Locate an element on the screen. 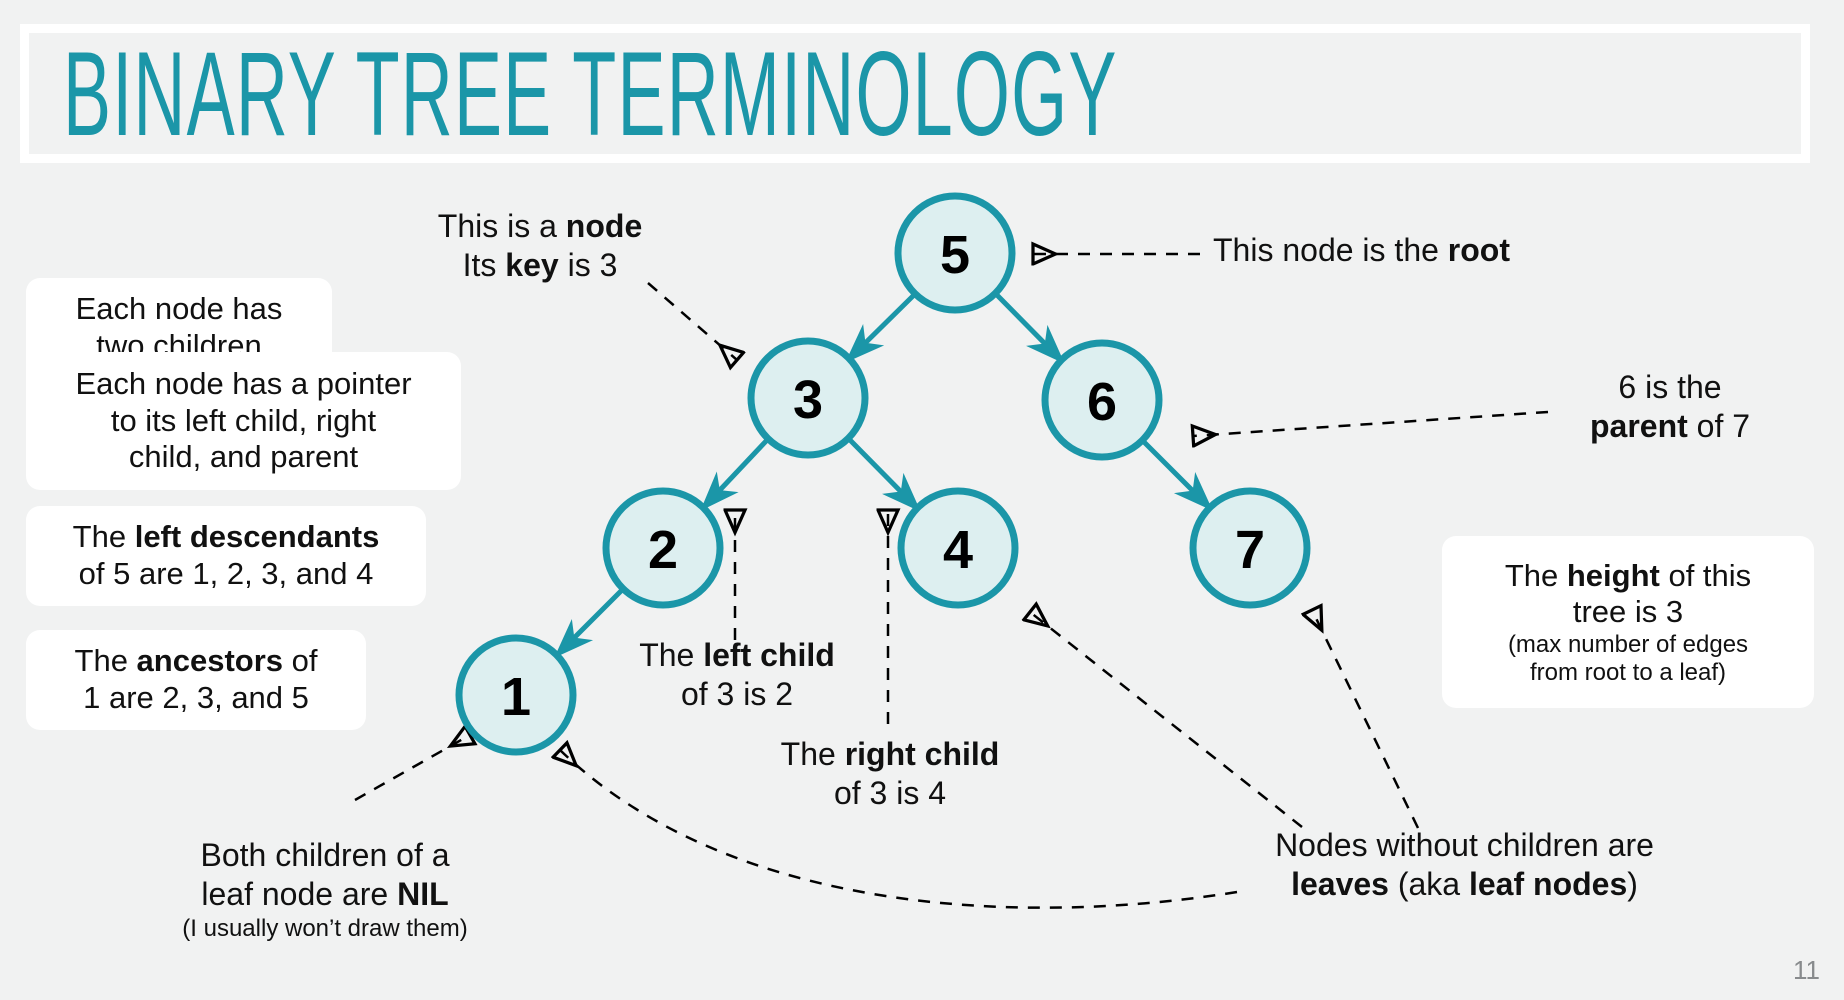 The height and width of the screenshot is (1000, 1844). callout-ancestors-suffix: of is located at coordinates (300, 661).